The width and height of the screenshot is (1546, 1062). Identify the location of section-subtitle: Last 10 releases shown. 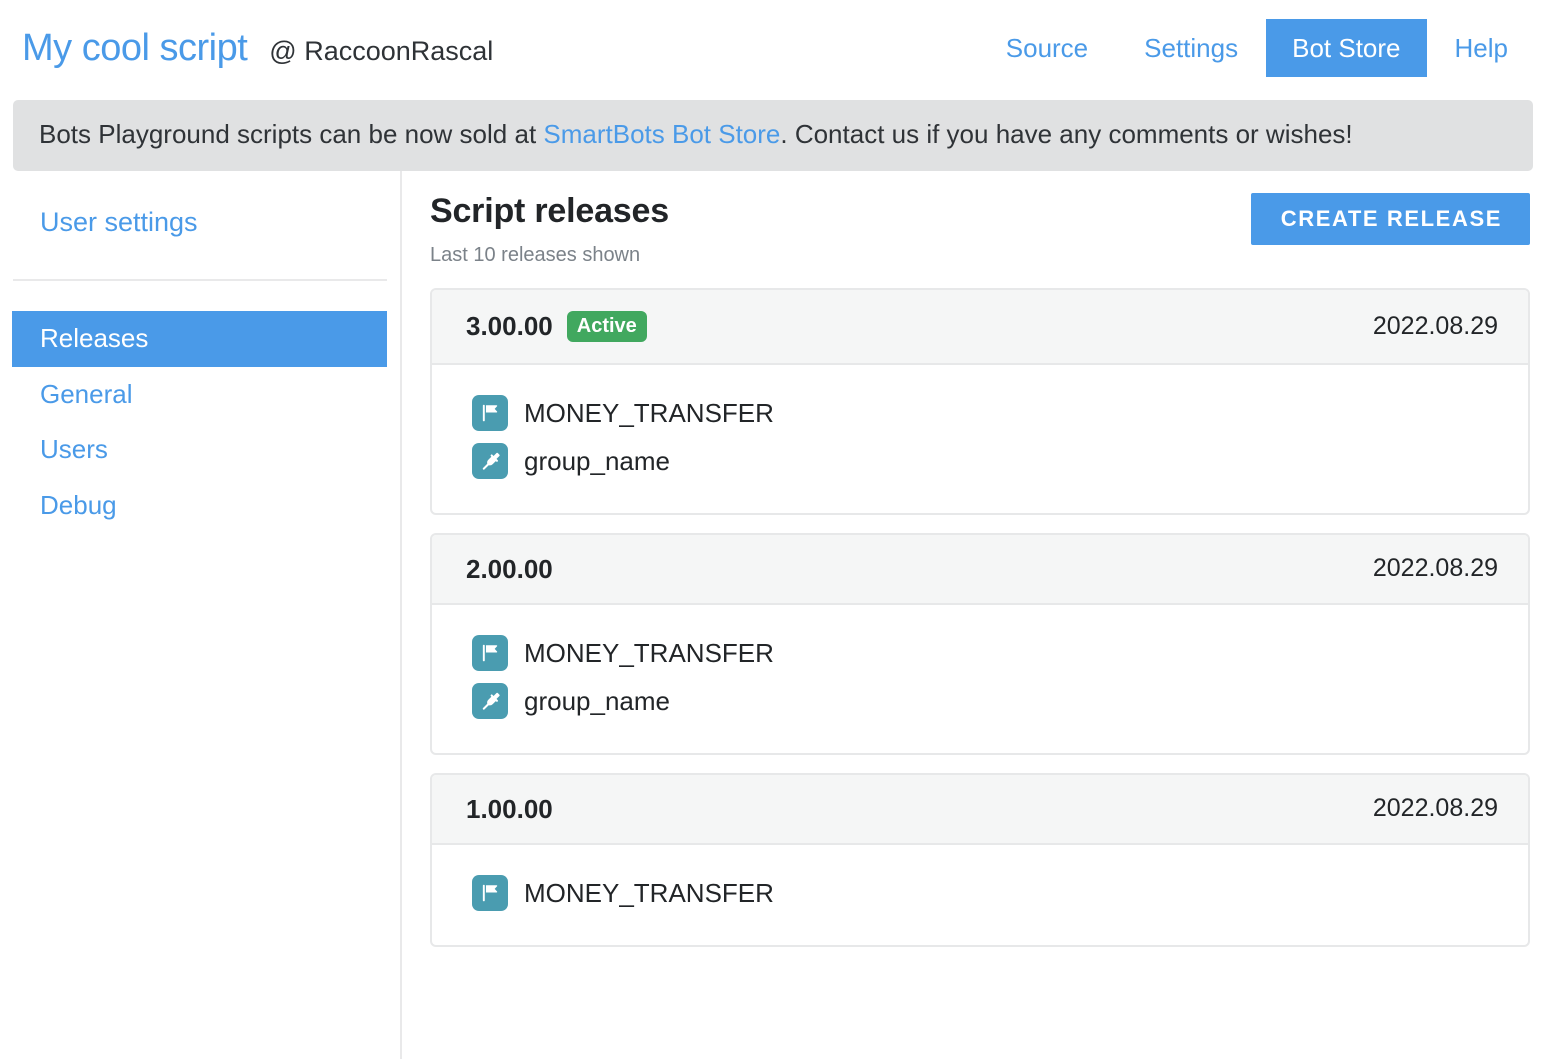
(535, 254).